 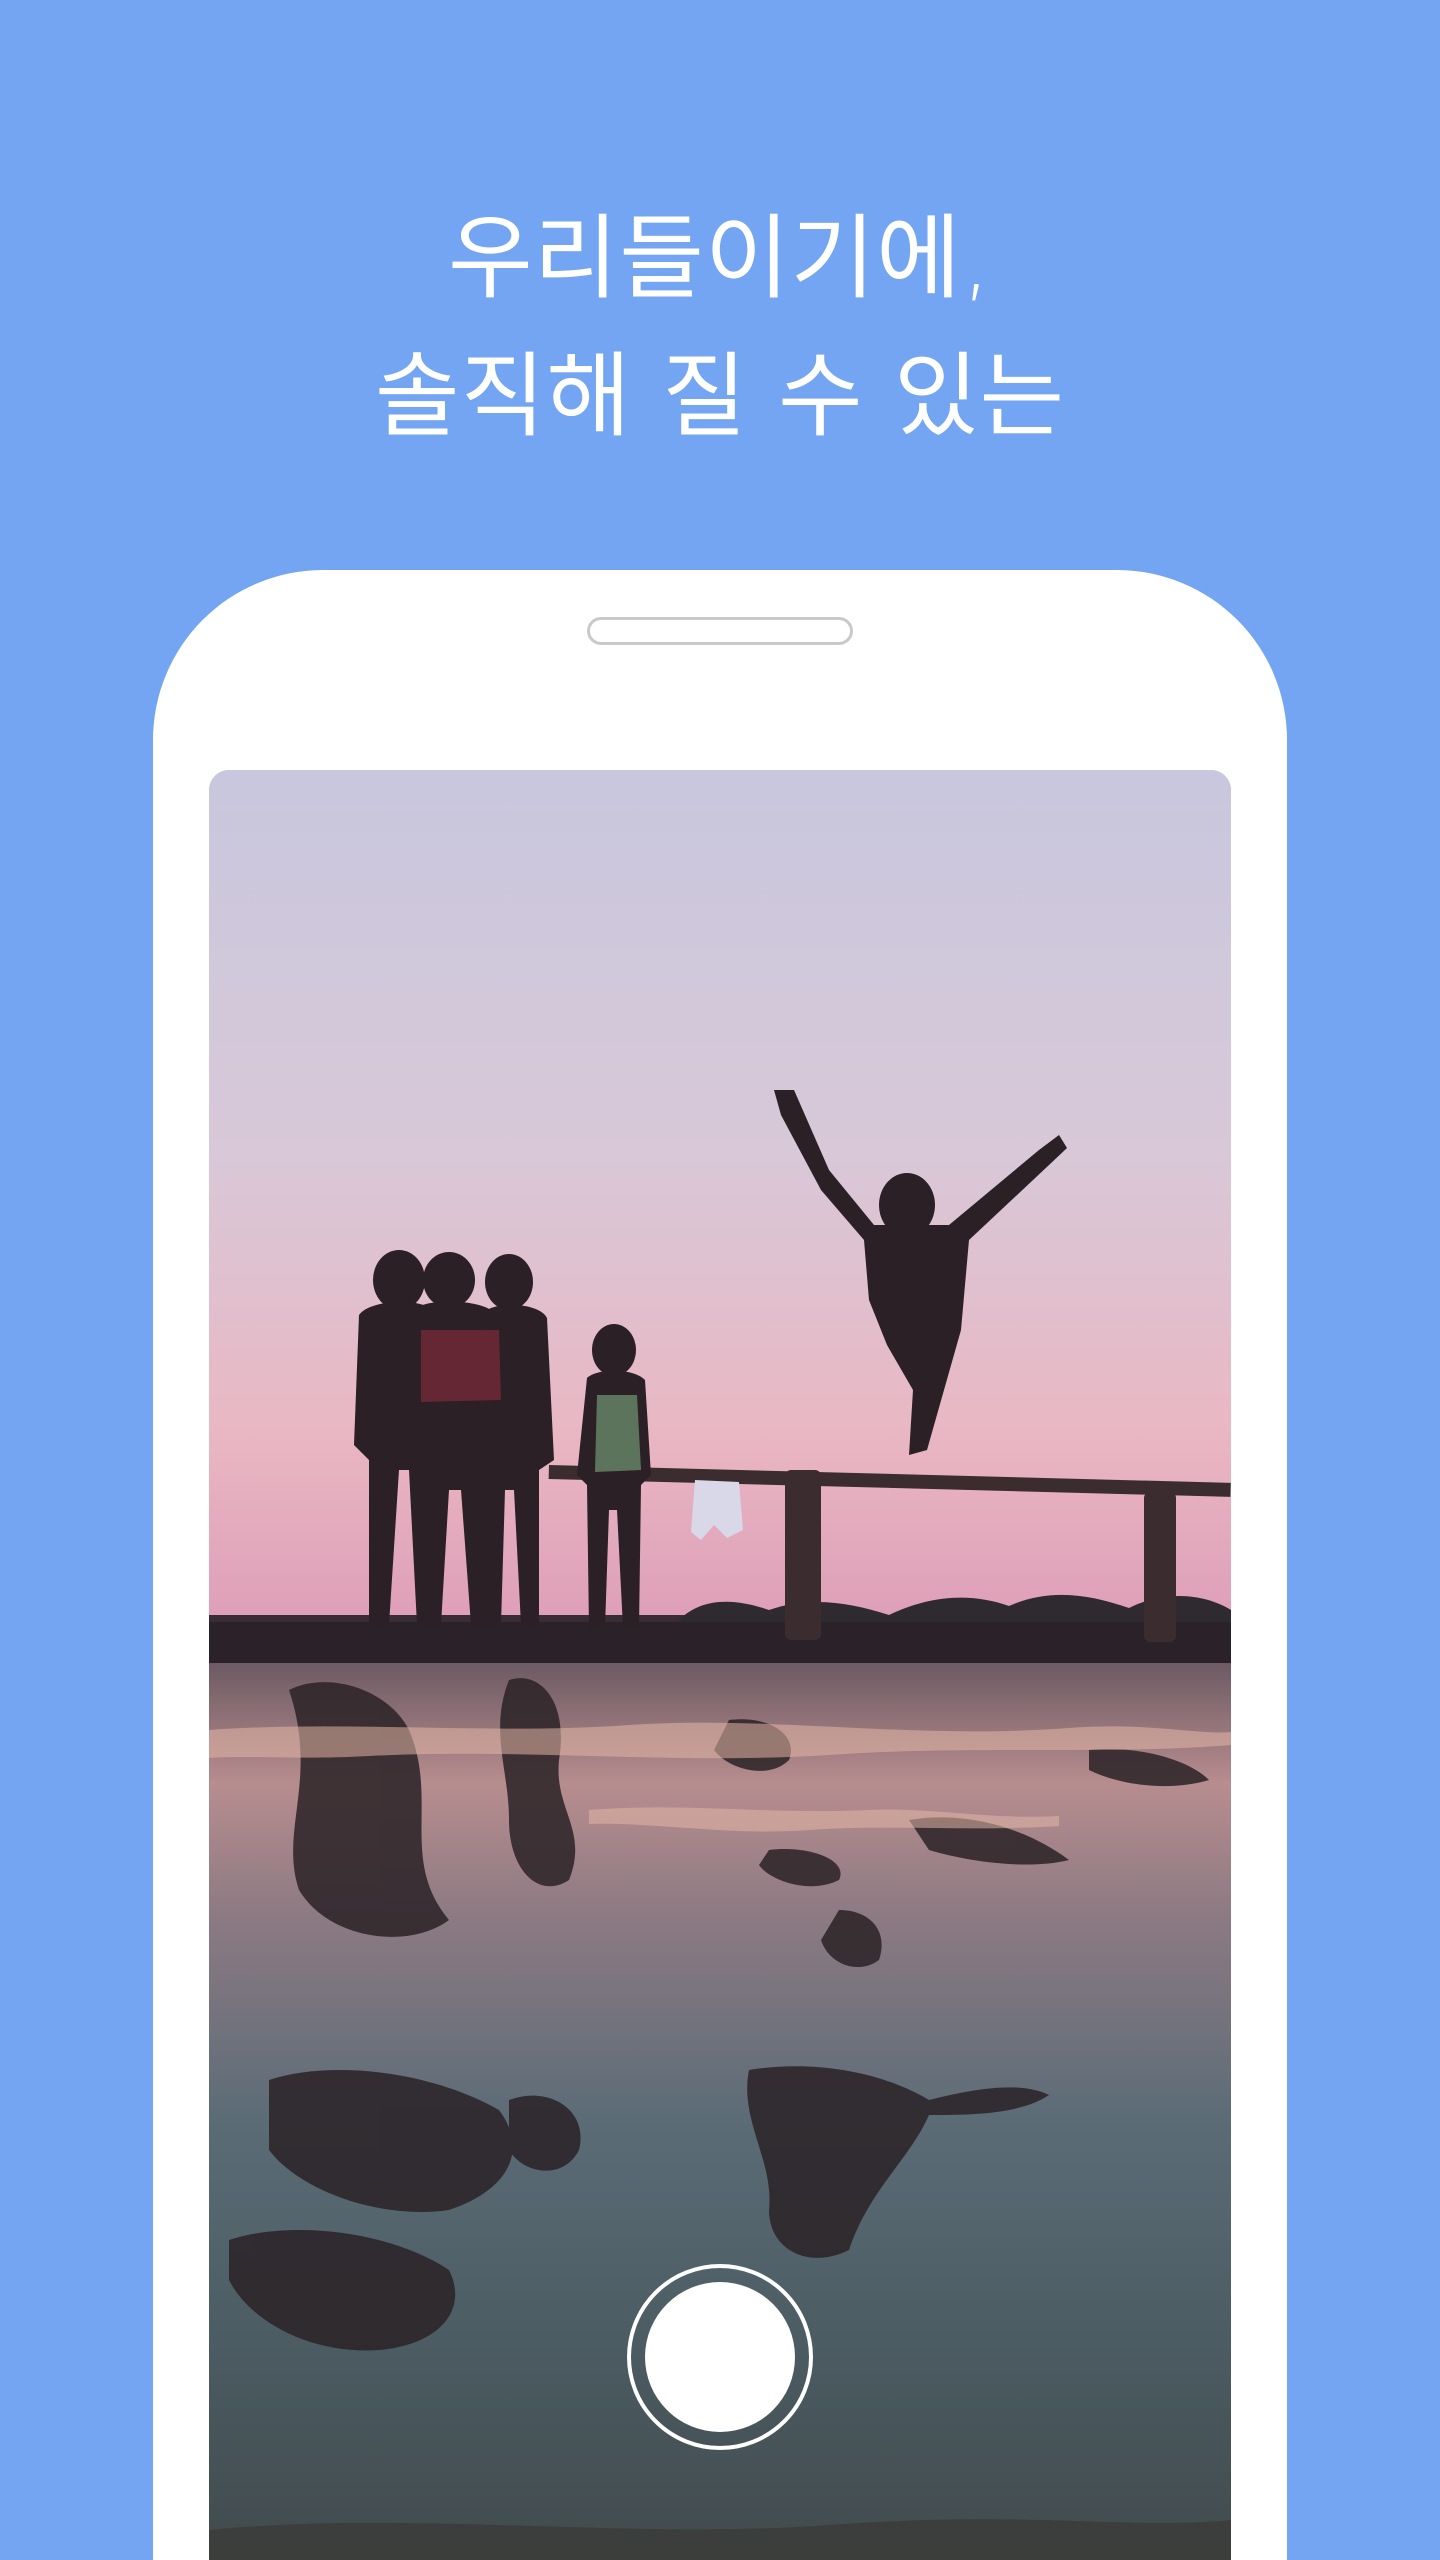 I want to click on shutter-button, so click(x=720, y=2357).